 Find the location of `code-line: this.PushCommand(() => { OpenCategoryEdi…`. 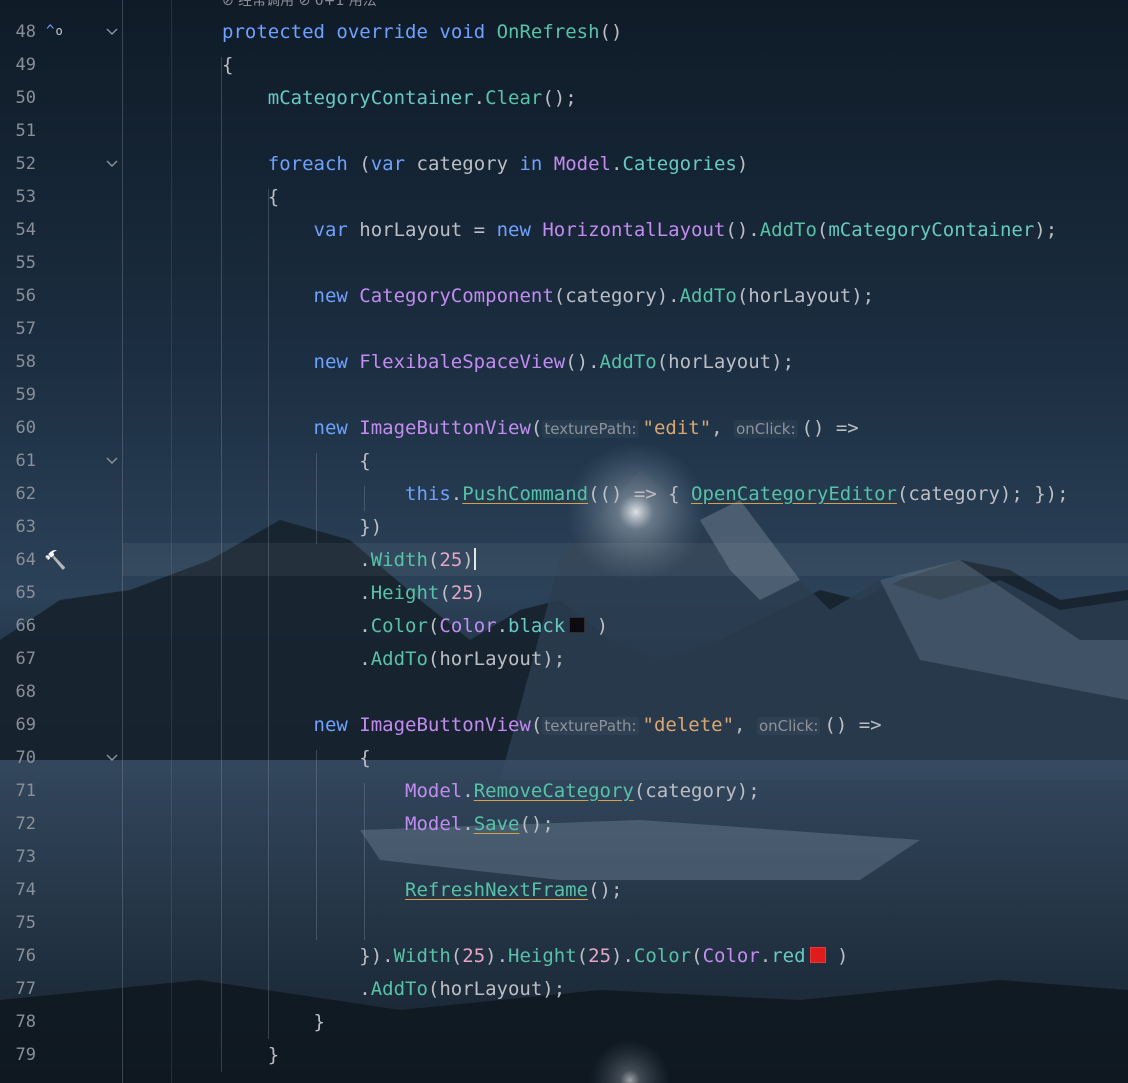

code-line: this.PushCommand(() => { OpenCategoryEdi… is located at coordinates (645, 494).